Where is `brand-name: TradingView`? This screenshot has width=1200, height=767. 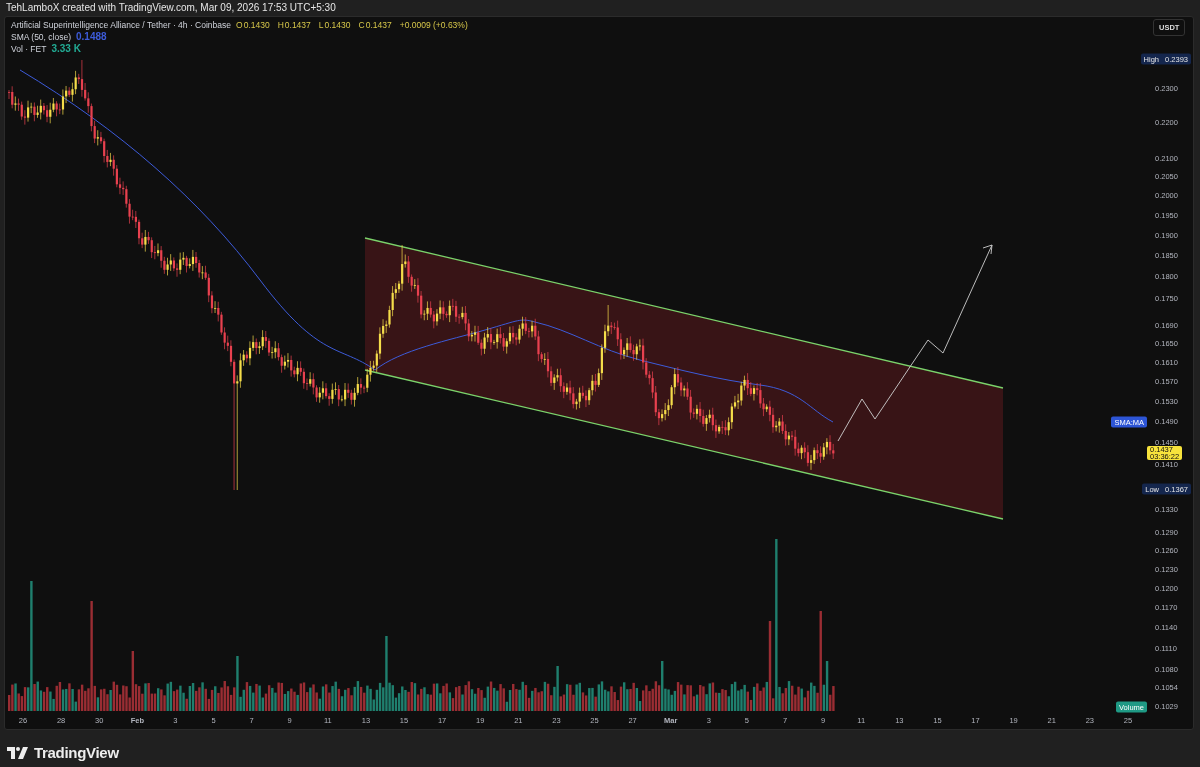 brand-name: TradingView is located at coordinates (76, 753).